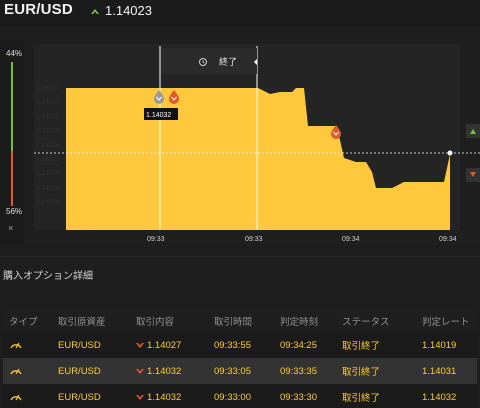 The width and height of the screenshot is (480, 408). What do you see at coordinates (48, 116) in the screenshot?
I see `y-tick-label: 1.14028` at bounding box center [48, 116].